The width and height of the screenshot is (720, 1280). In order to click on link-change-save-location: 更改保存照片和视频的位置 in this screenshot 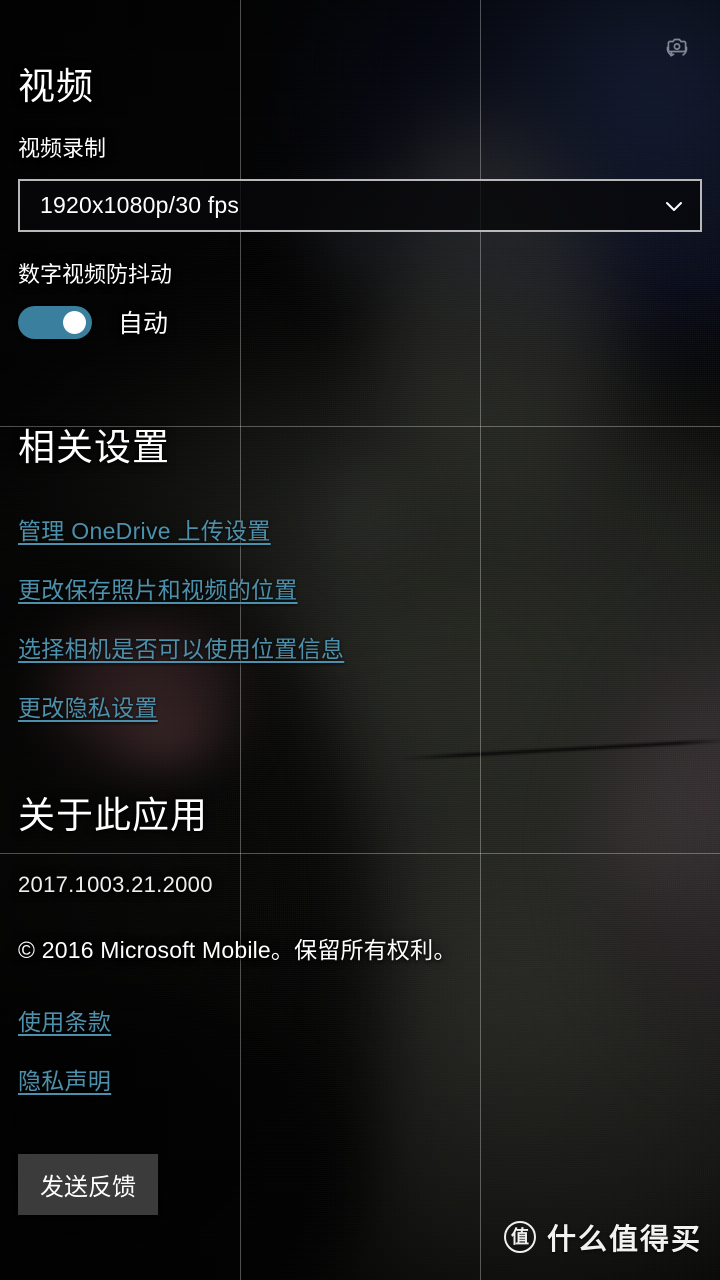, I will do `click(158, 588)`.